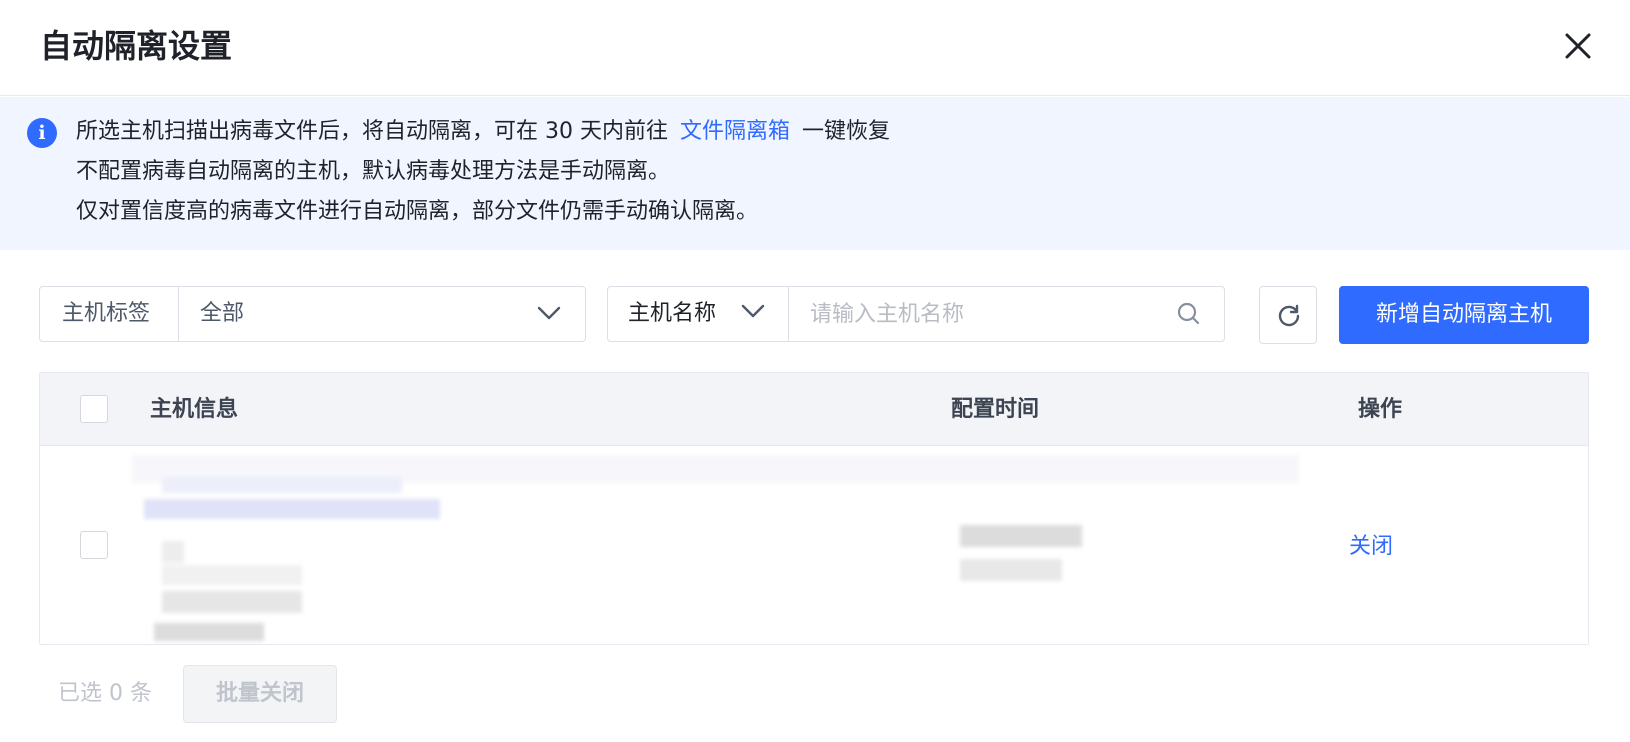  What do you see at coordinates (106, 313) in the screenshot?
I see `host-tag-label: 主机标签` at bounding box center [106, 313].